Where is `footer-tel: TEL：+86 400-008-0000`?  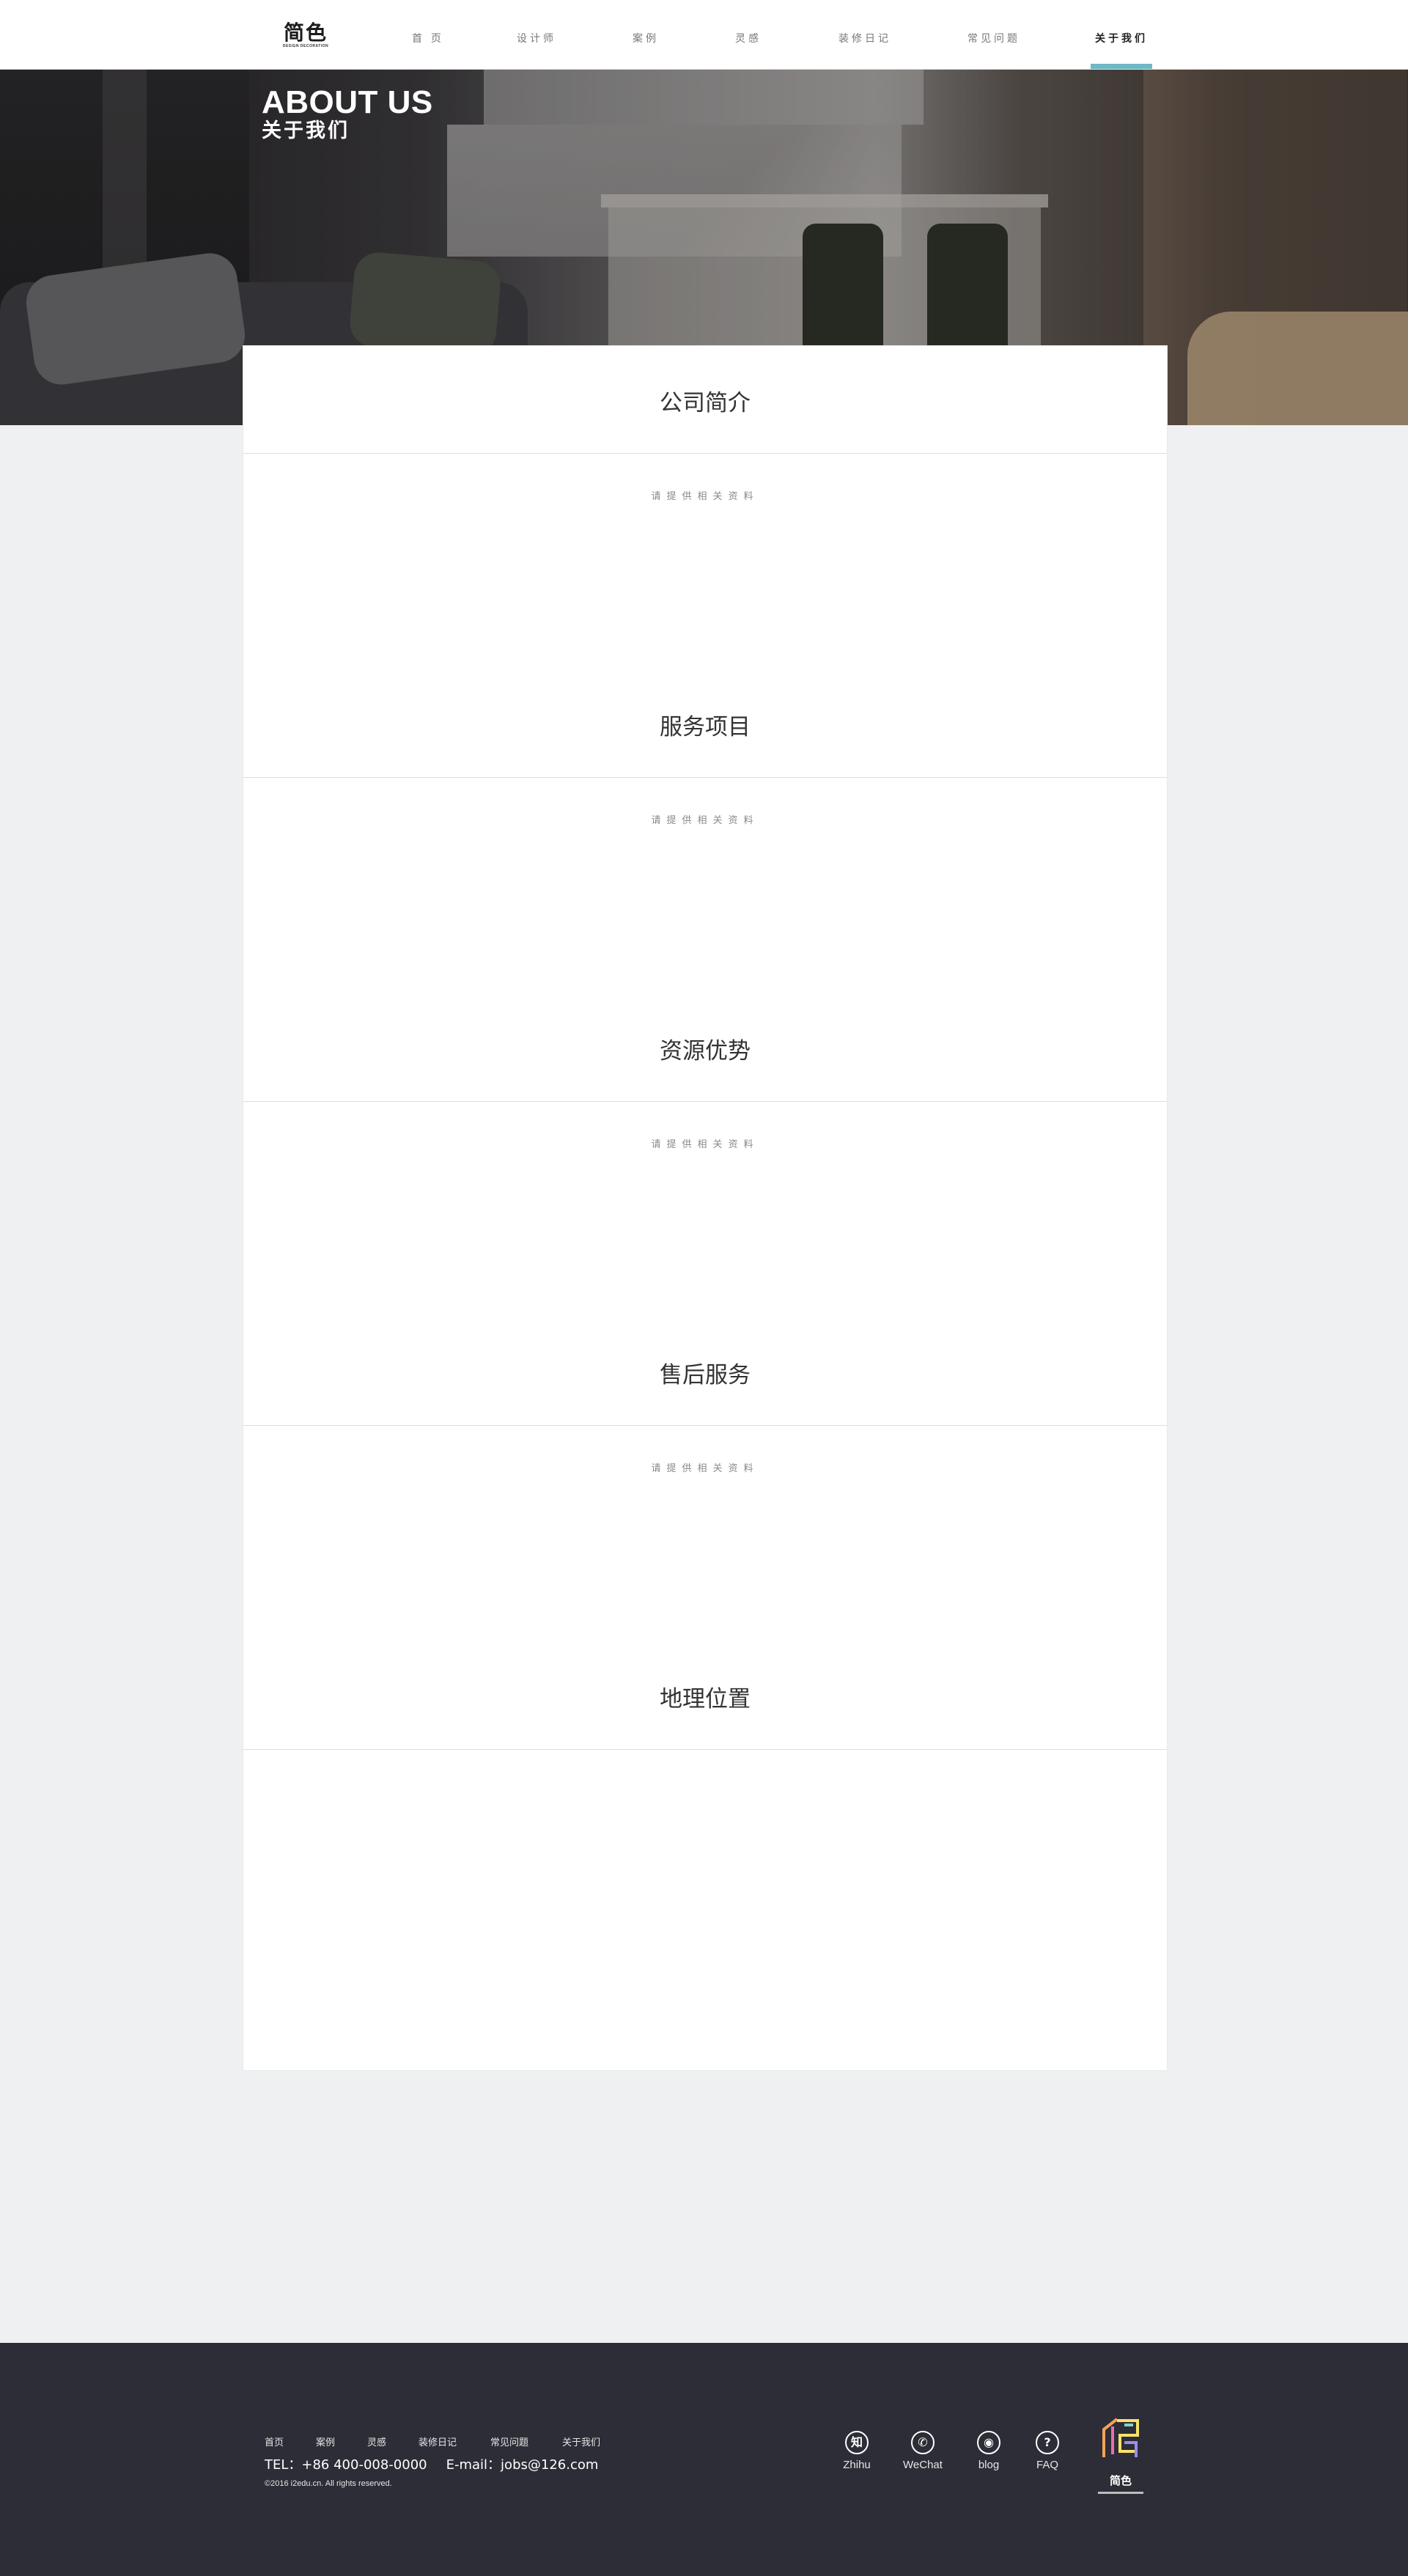
footer-tel: TEL：+86 400-008-0000 is located at coordinates (346, 2465).